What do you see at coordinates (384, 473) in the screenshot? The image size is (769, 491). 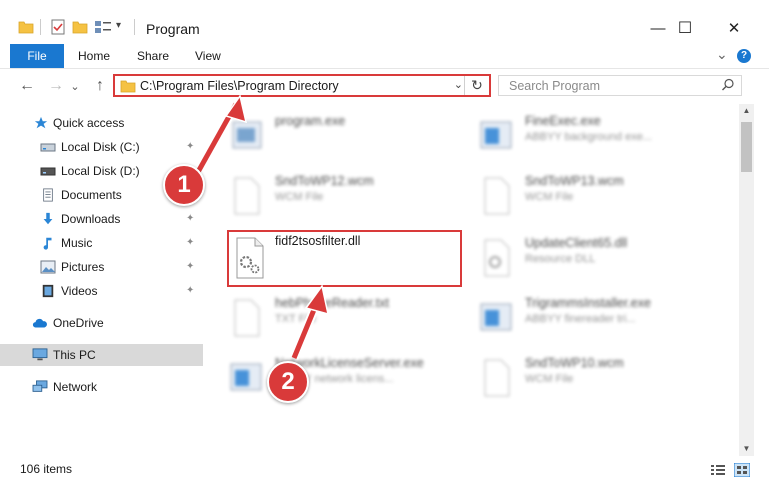 I see `status-bar: 106 items` at bounding box center [384, 473].